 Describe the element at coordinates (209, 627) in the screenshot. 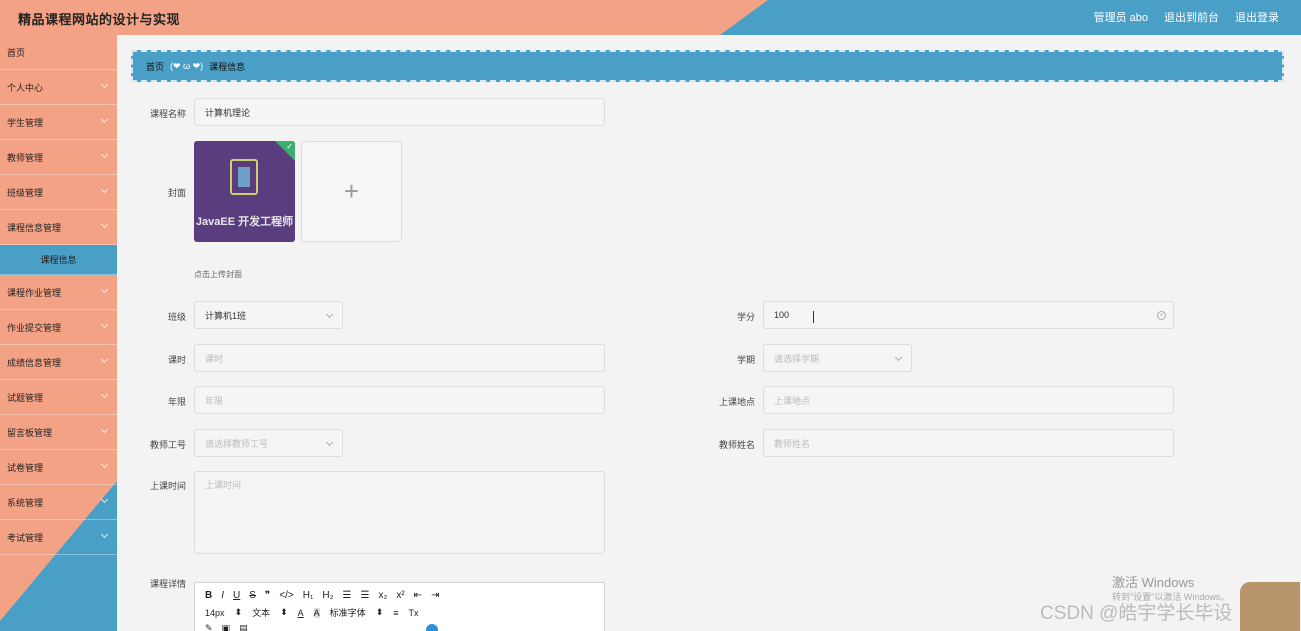

I see `link-button: ✎` at that location.